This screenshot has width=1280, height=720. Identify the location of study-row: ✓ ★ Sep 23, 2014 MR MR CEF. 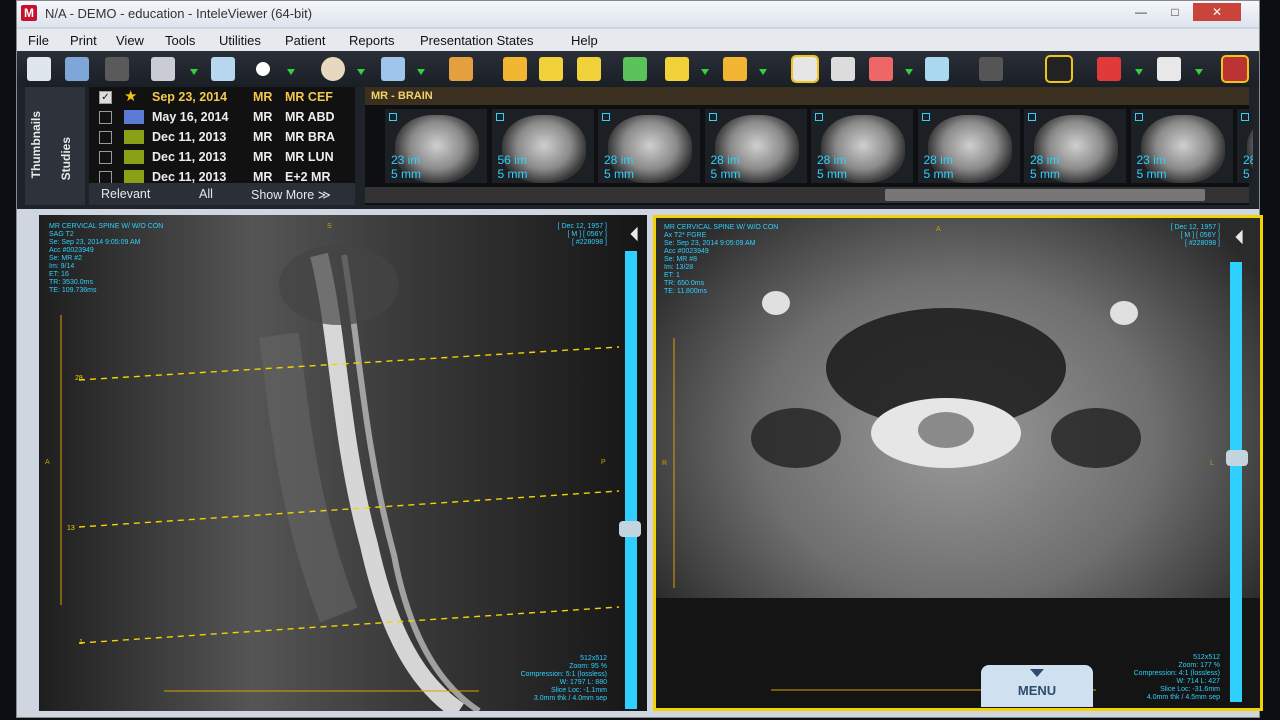
(222, 97).